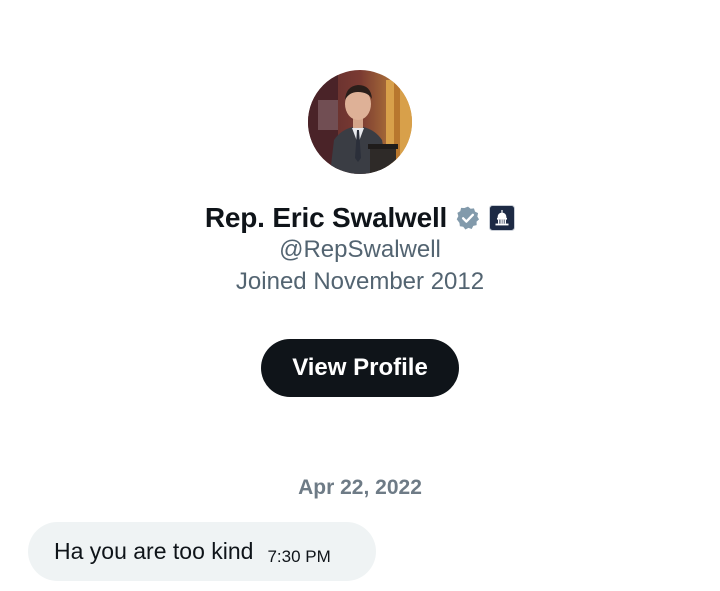 The image size is (720, 591). Describe the element at coordinates (360, 487) in the screenshot. I see `conversation-date: Apr 22, 2022` at that location.